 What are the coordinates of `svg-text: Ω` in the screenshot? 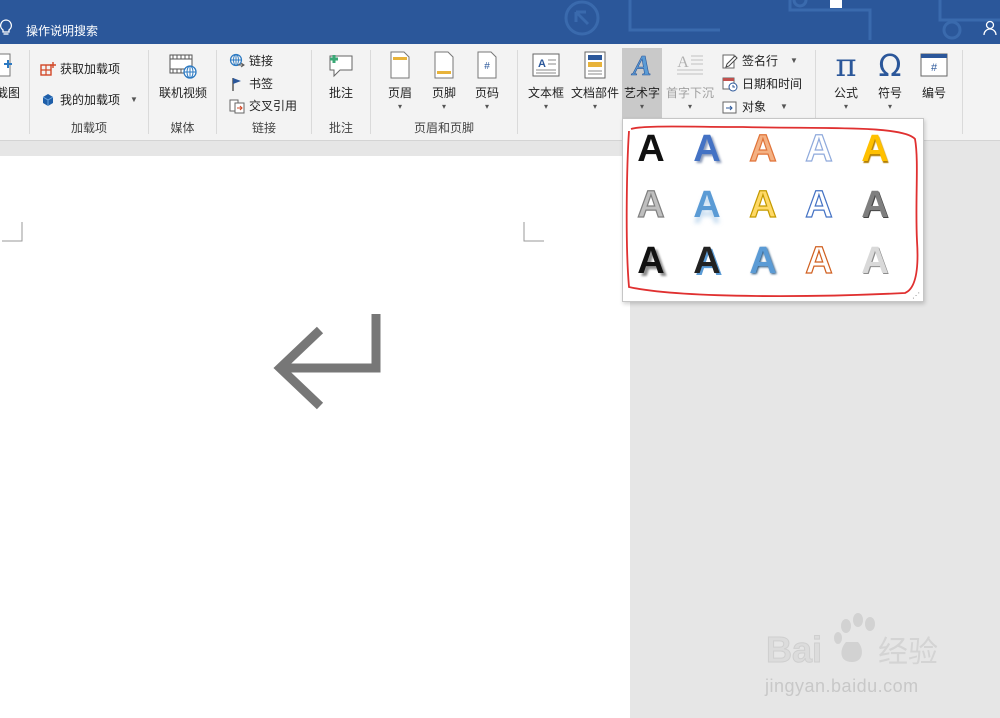 It's located at (890, 65).